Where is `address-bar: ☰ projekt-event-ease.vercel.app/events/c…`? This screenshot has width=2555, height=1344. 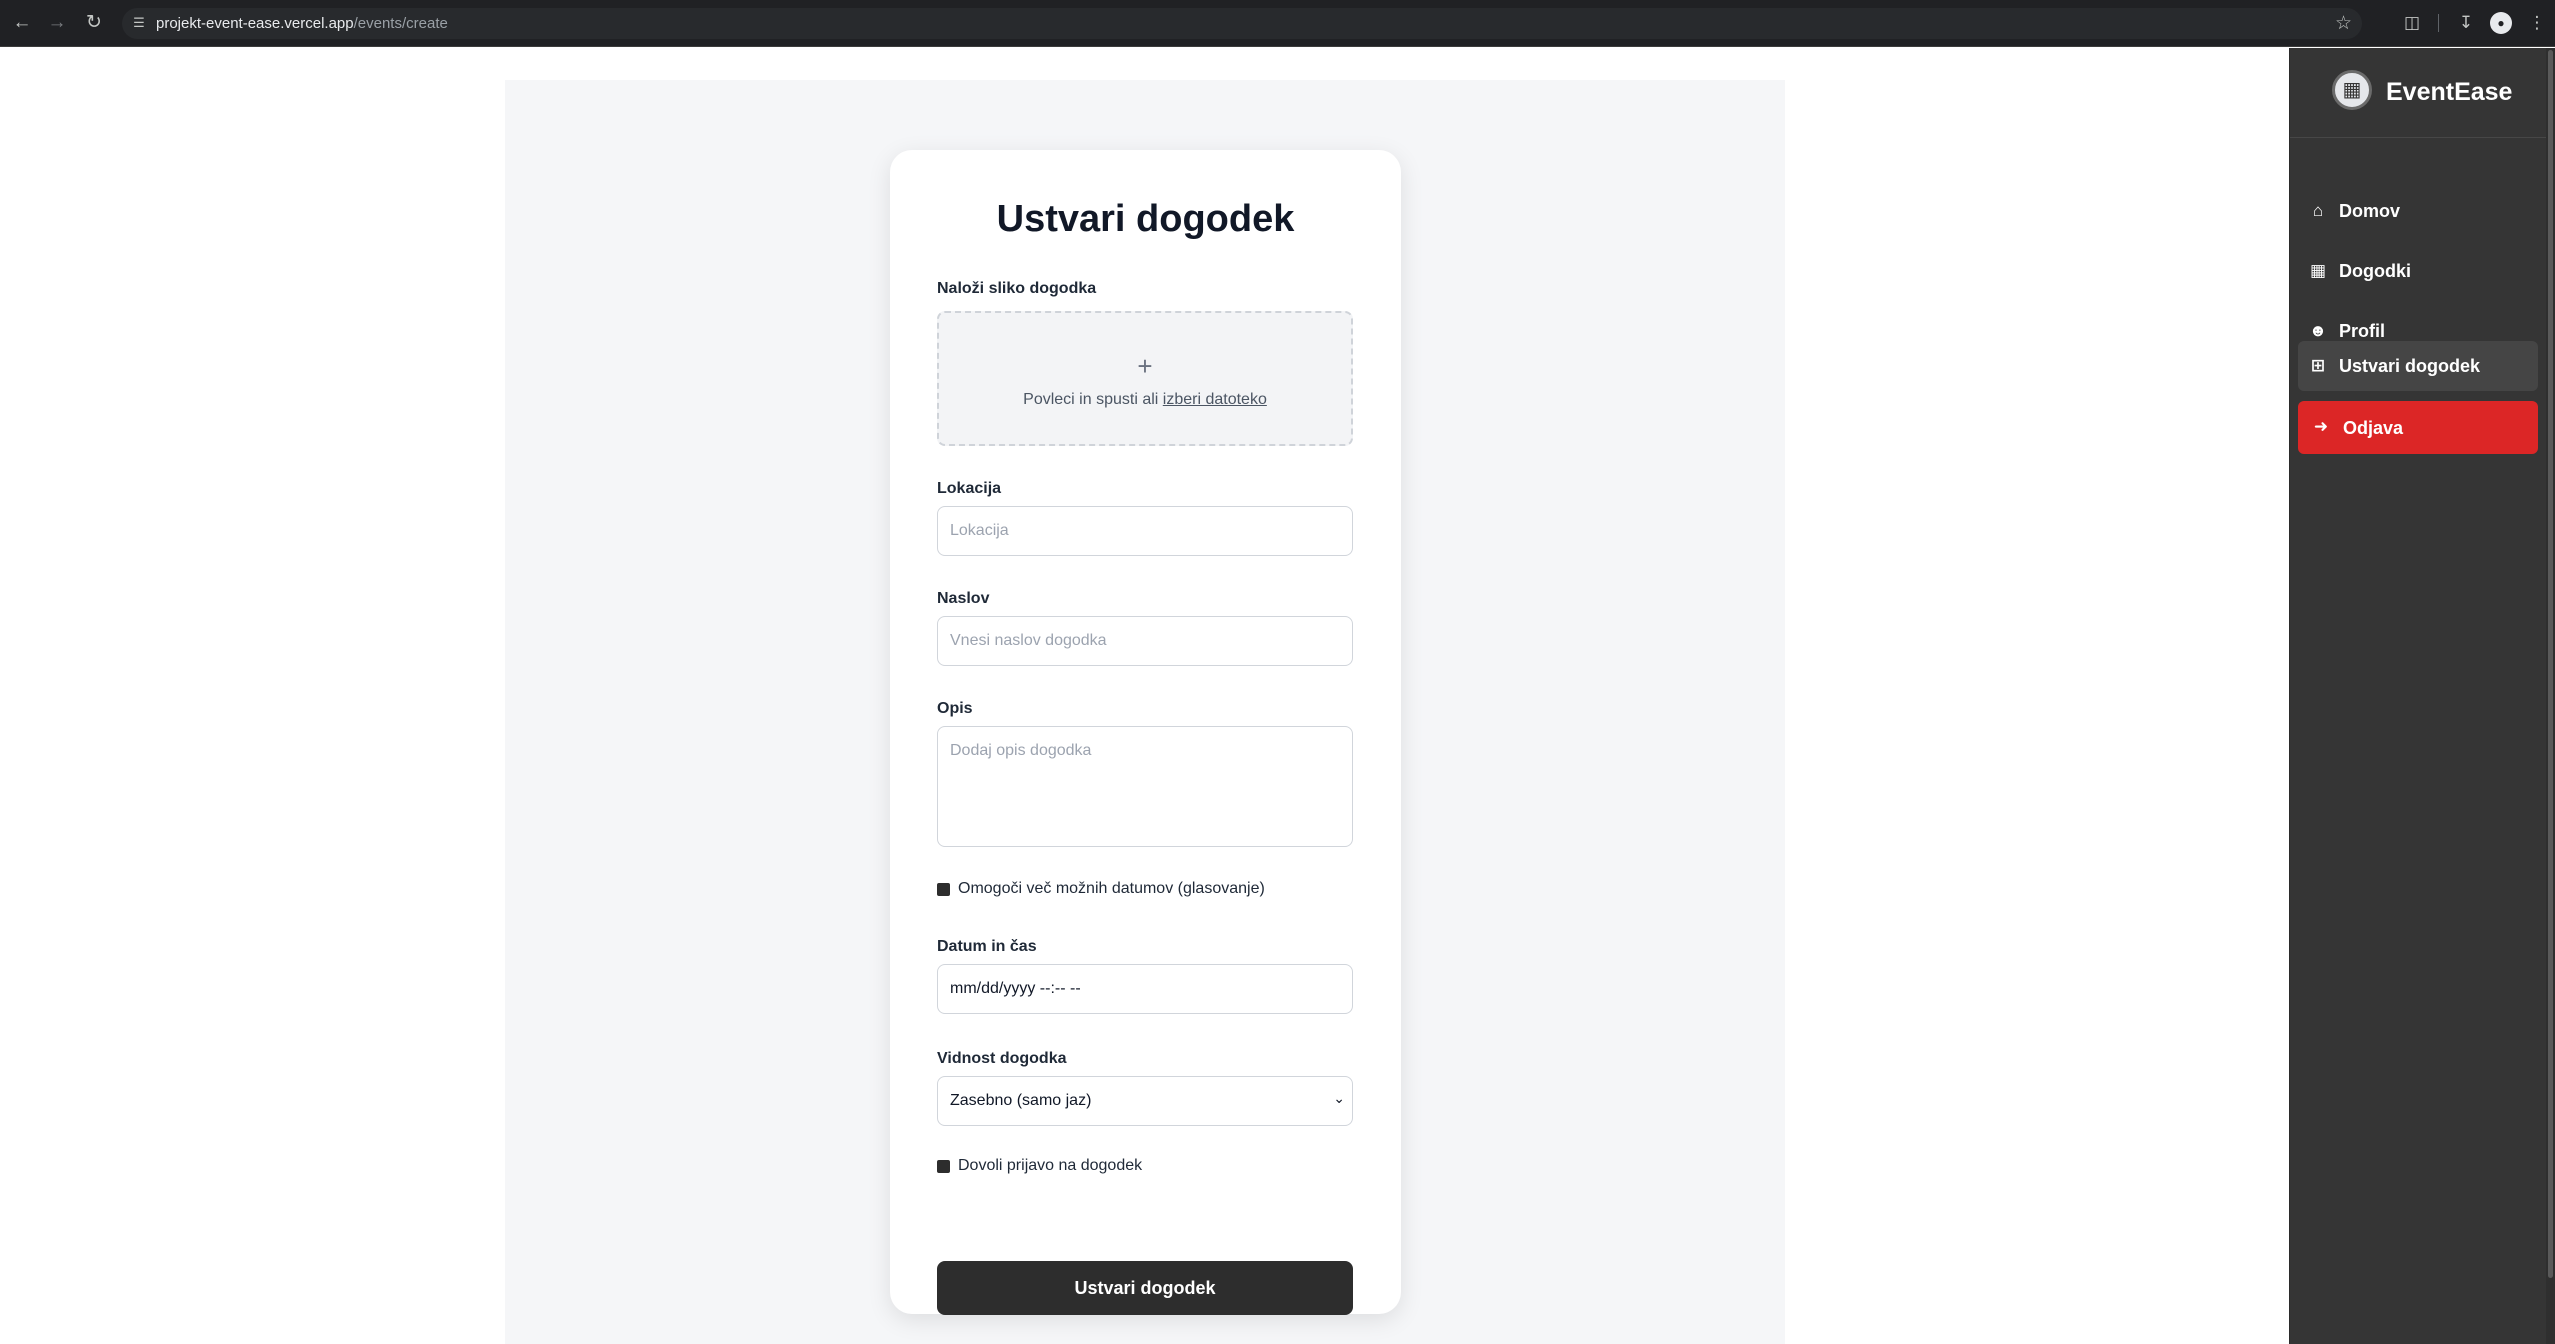
address-bar: ☰ projekt-event-ease.vercel.app/events/c… is located at coordinates (1242, 23).